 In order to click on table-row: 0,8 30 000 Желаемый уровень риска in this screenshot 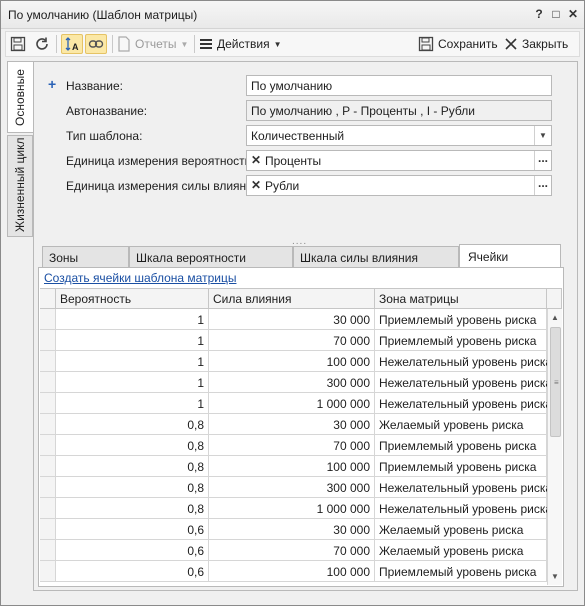, I will do `click(293, 424)`.